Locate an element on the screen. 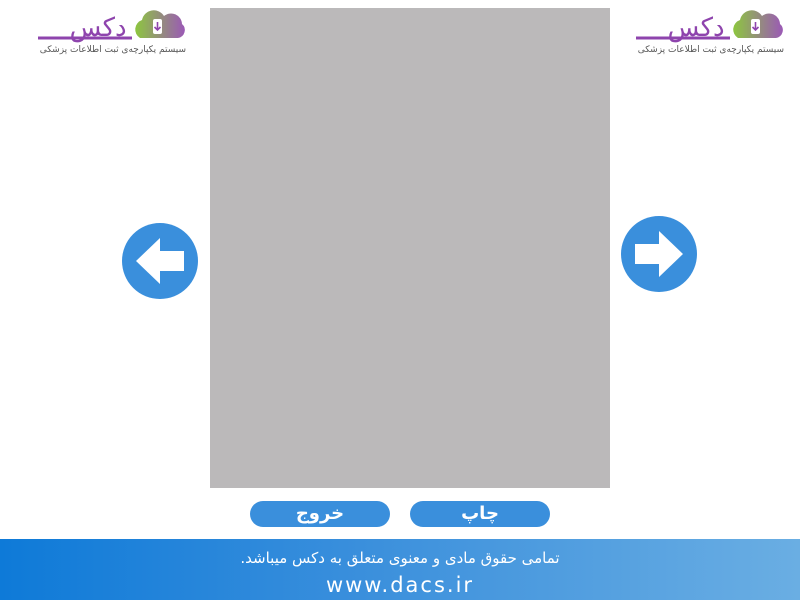  logo-left: دکس سیستم یکپارچه‌ی ثبت اطلاعات پزشکی is located at coordinates (111, 33).